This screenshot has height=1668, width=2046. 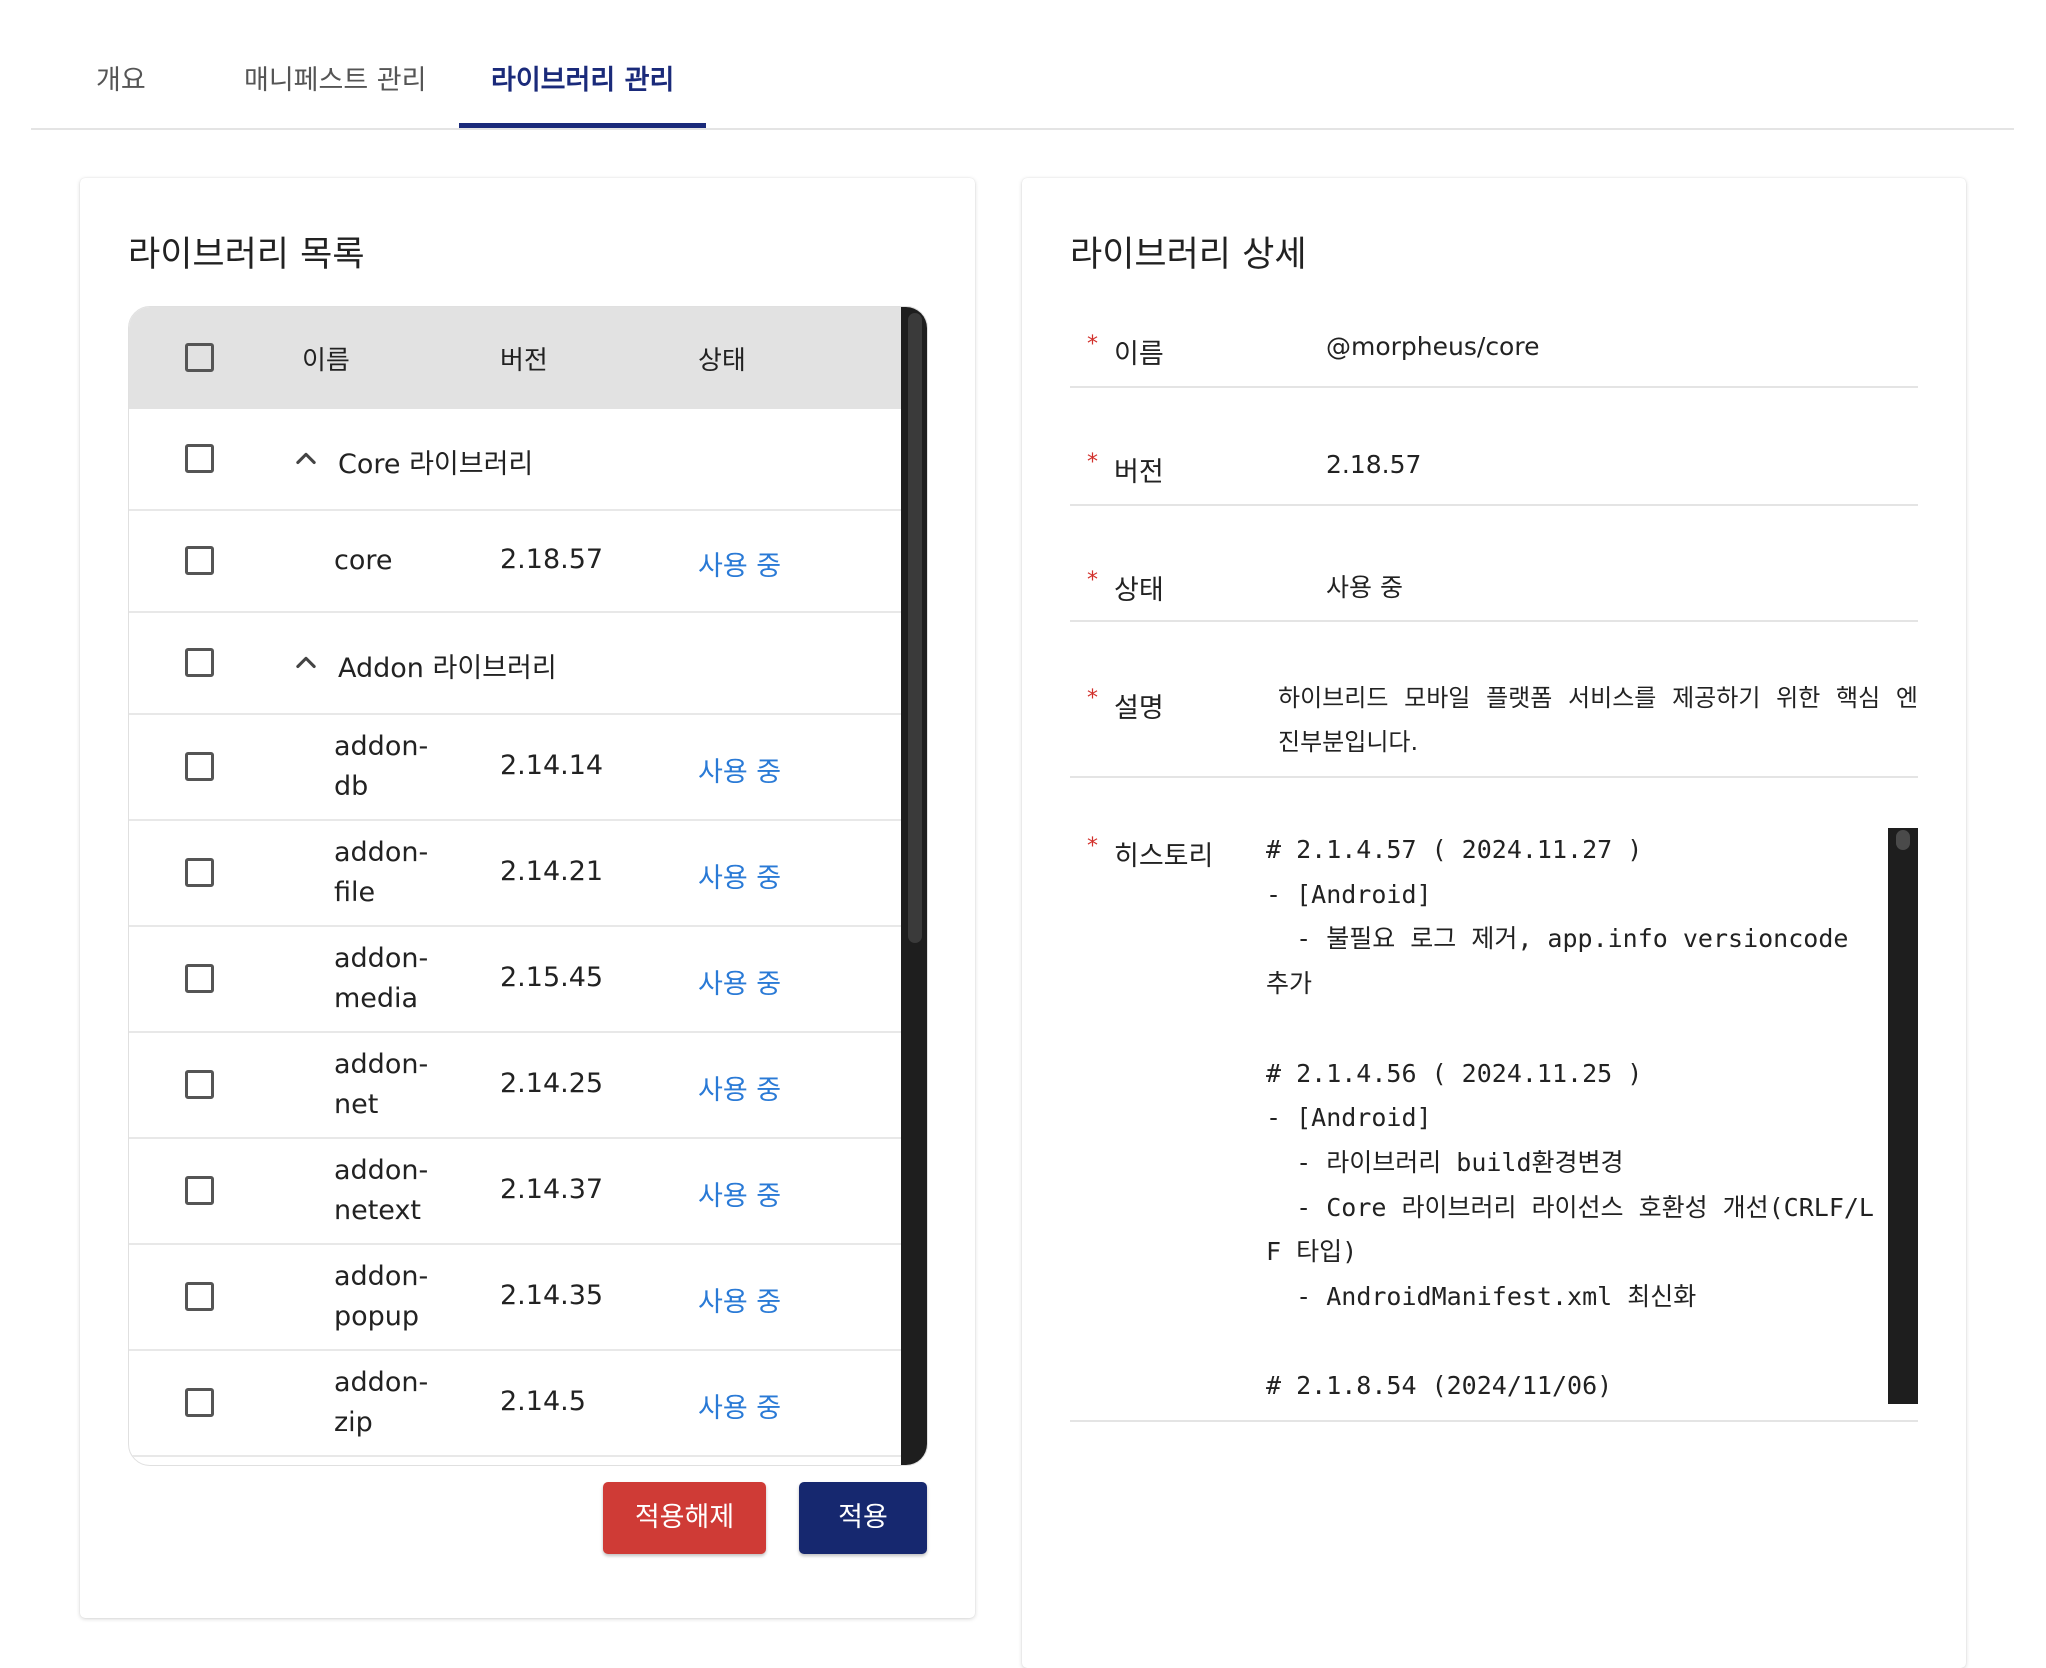 I want to click on table-row: addon- popup 2.14.35 사용 중, so click(x=515, y=1298).